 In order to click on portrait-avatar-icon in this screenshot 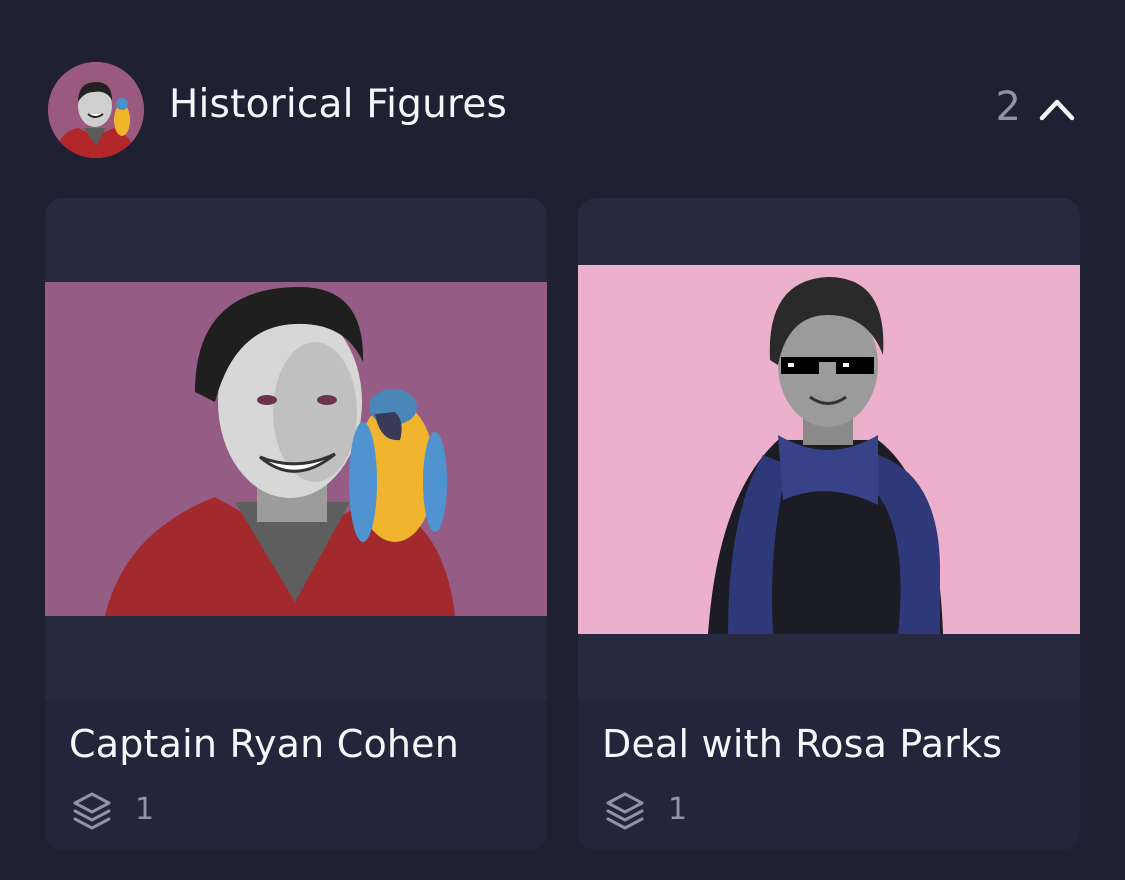, I will do `click(96, 110)`.